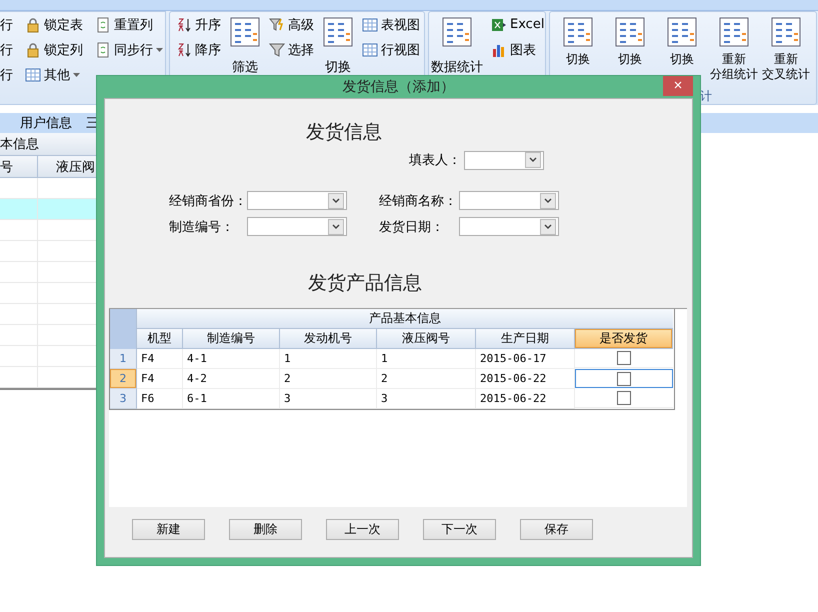 Image resolution: width=818 pixels, height=612 pixels. I want to click on row-header: 3, so click(123, 399).